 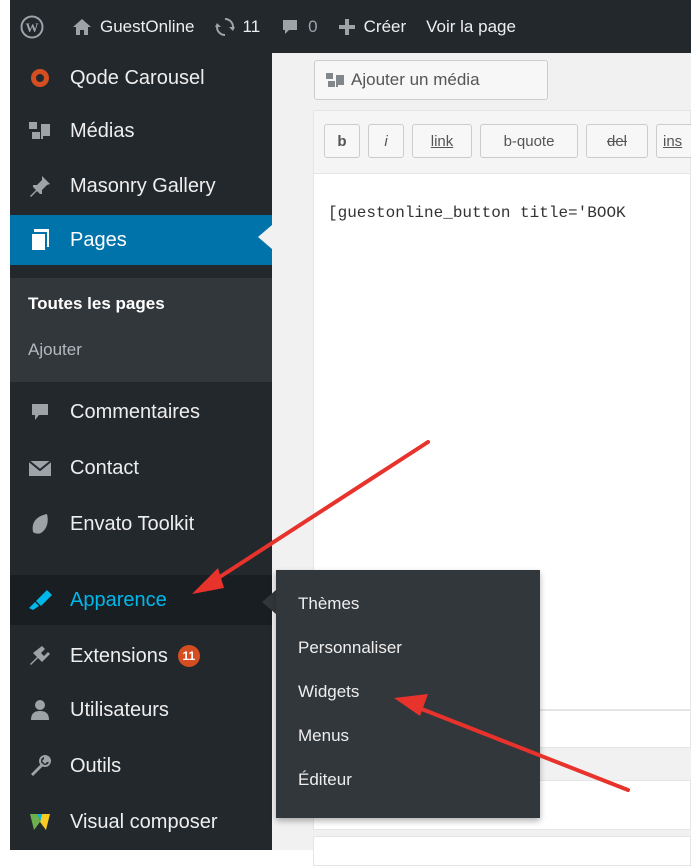 I want to click on blockquote-button: b-quote, so click(x=529, y=141).